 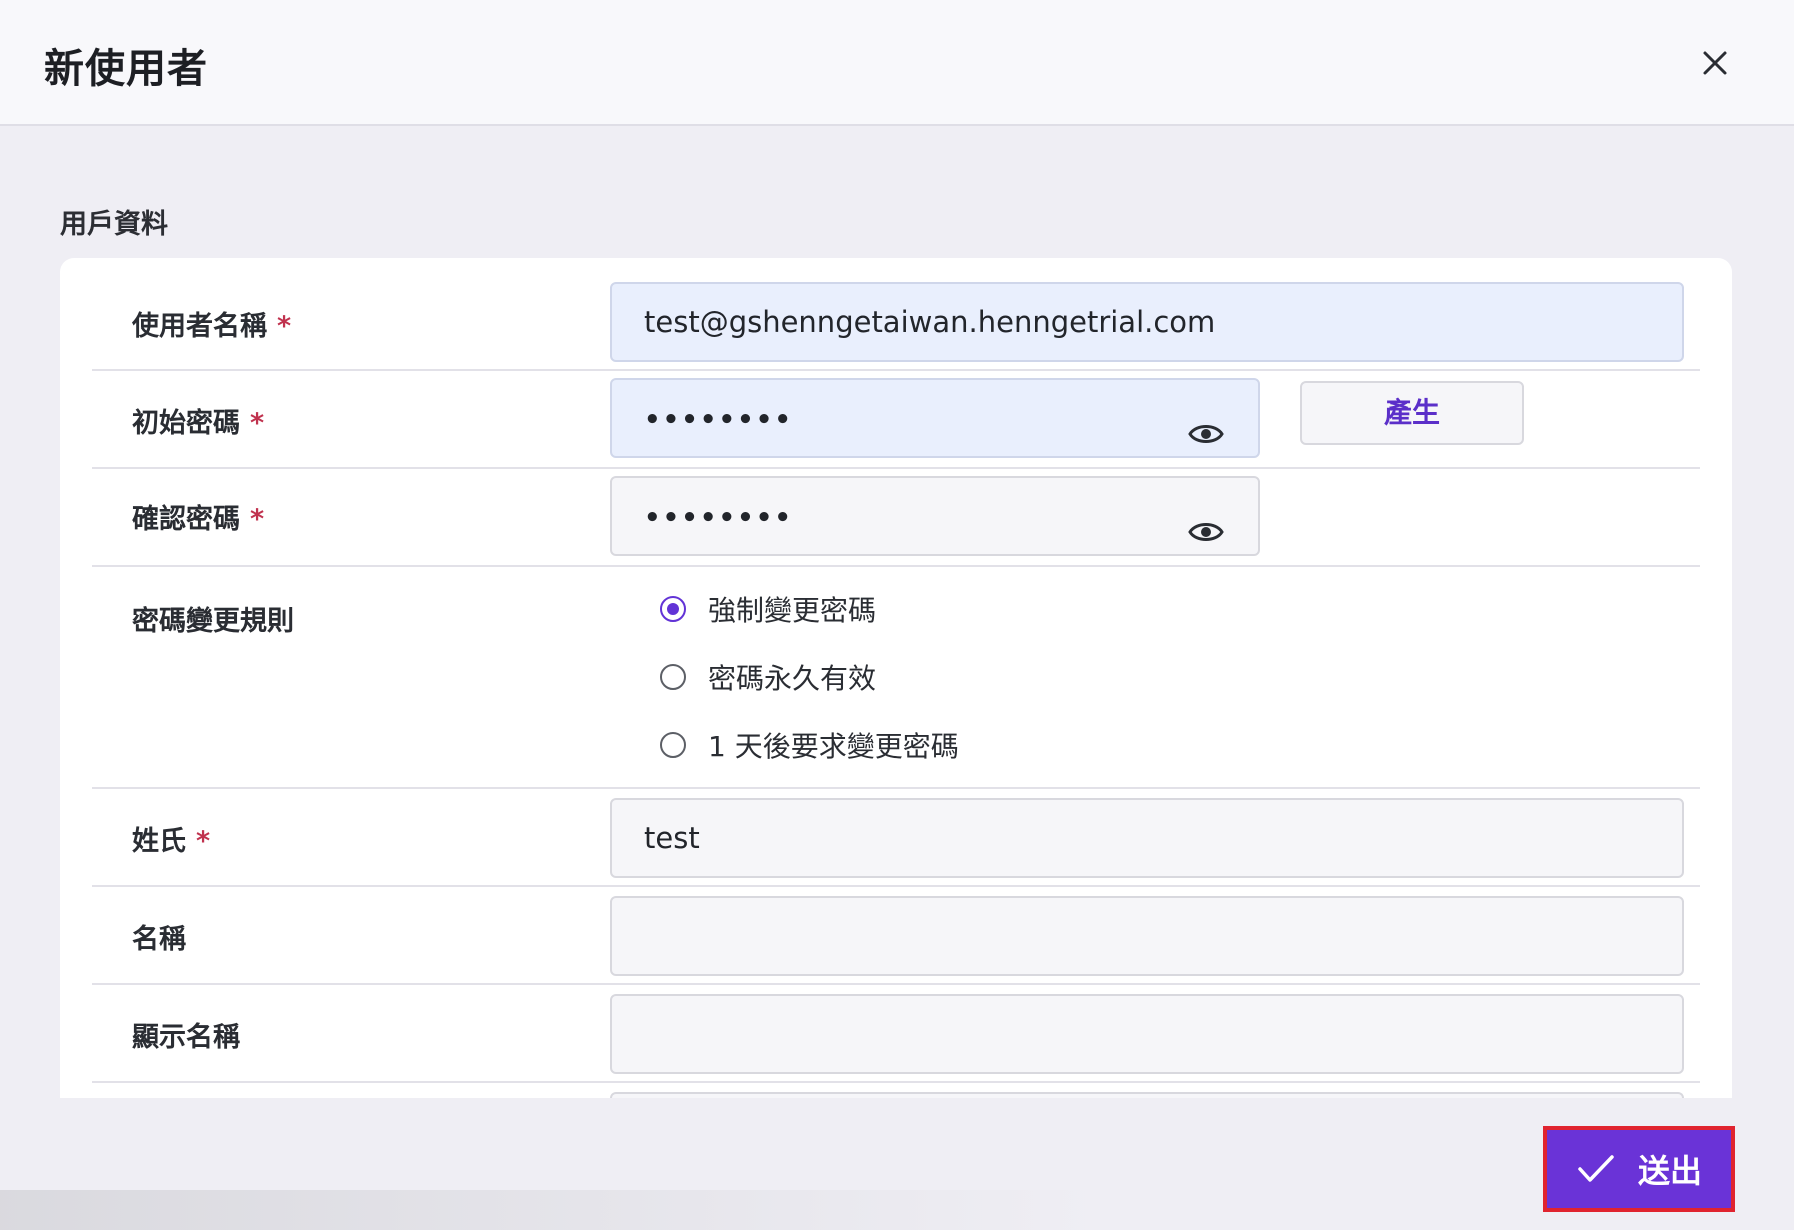 I want to click on first-name-label: 名稱, so click(x=159, y=939).